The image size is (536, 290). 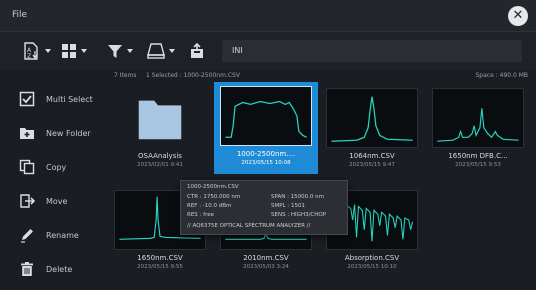 I want to click on file-tile-osaanalysis: OSAAnalysis 2023/02/01 9:41, so click(x=160, y=129).